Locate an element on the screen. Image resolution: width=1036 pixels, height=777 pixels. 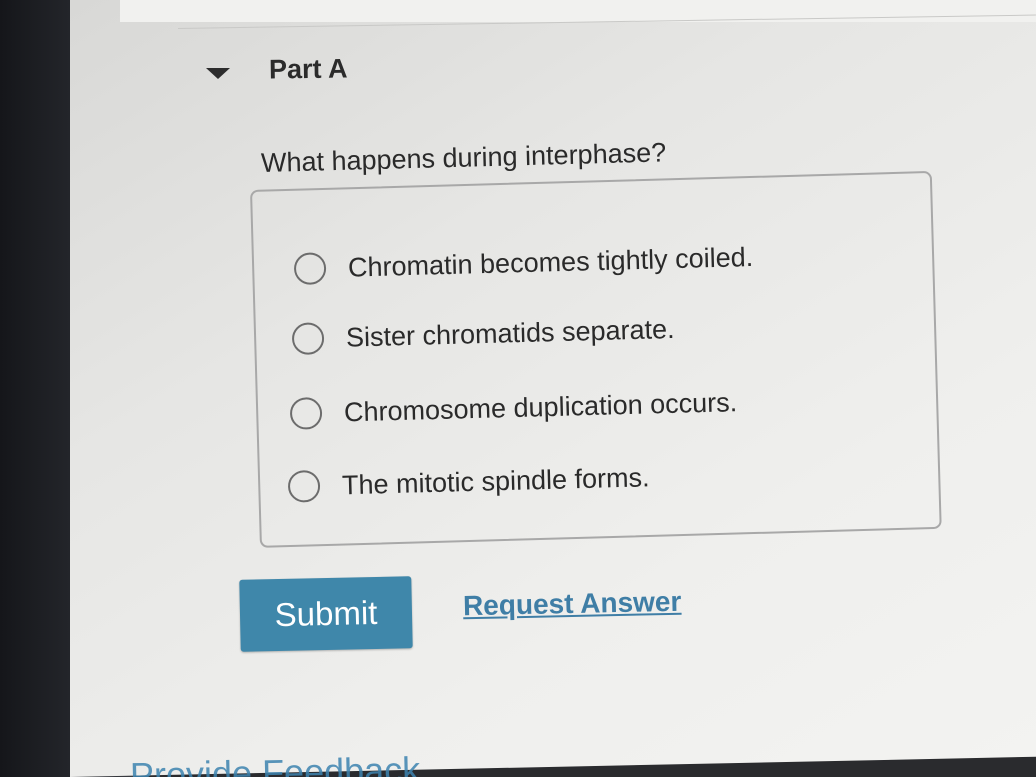
screen-top-strip is located at coordinates (578, 11).